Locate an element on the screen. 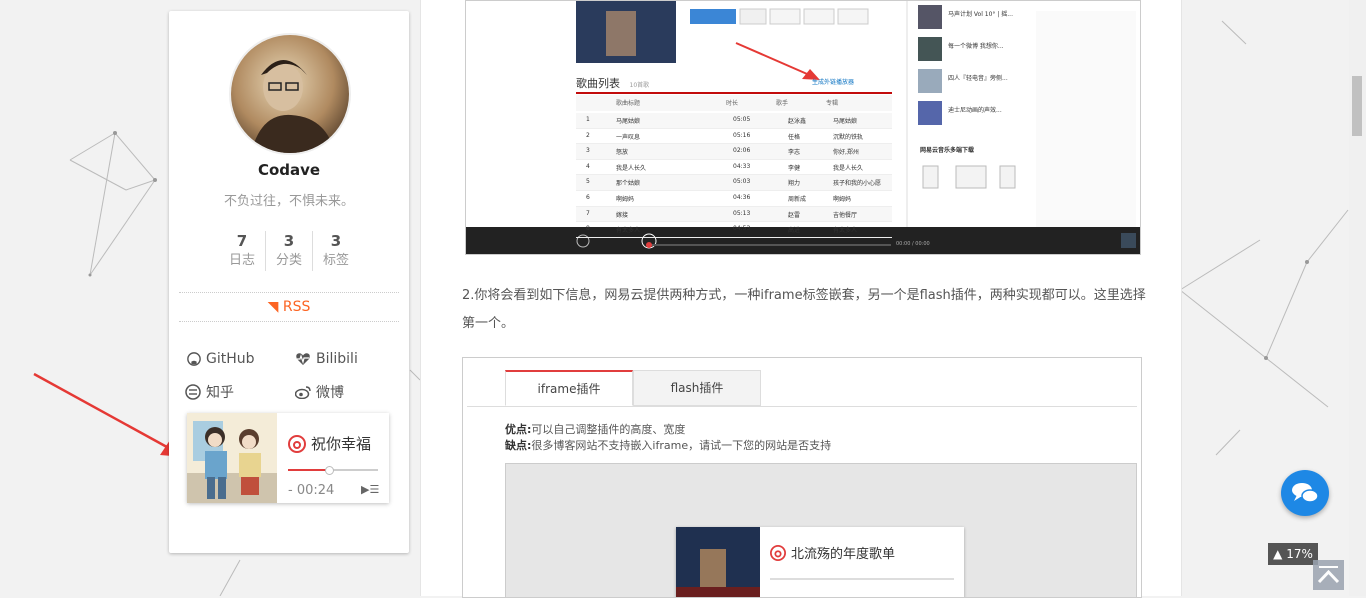 The width and height of the screenshot is (1366, 598). song-row: 7 嫁接 05:13 赵雷 吉他餐厅 is located at coordinates (734, 214).